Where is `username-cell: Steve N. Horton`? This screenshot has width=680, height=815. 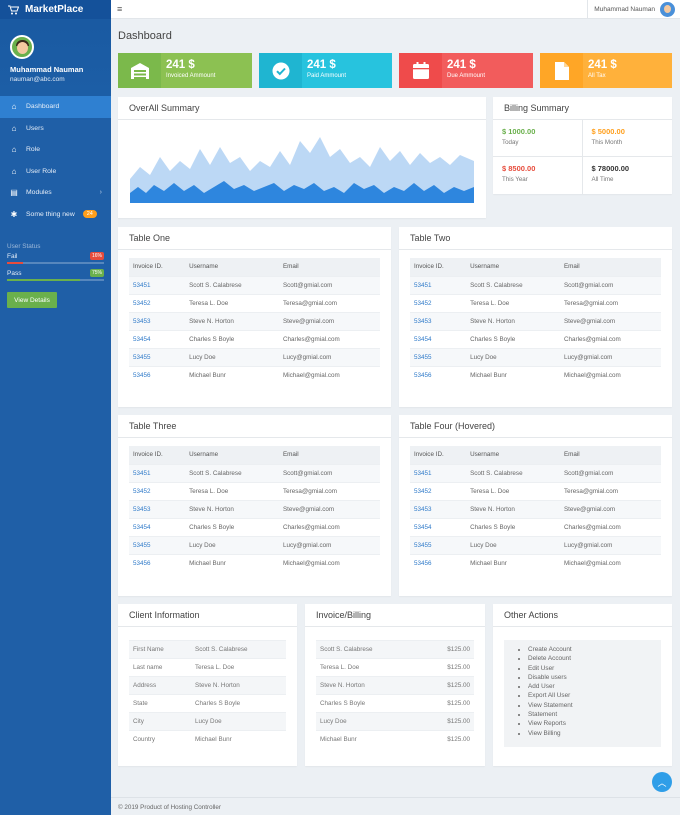
username-cell: Steve N. Horton is located at coordinates (232, 320).